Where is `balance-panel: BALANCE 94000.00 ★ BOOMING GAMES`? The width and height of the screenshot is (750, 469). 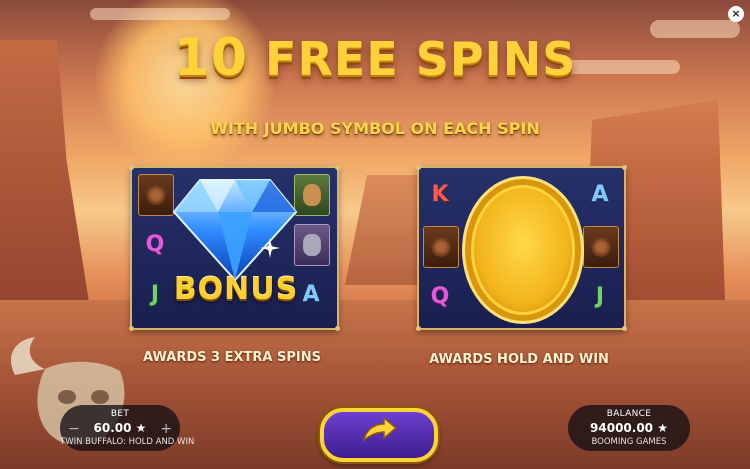 balance-panel: BALANCE 94000.00 ★ BOOMING GAMES is located at coordinates (629, 428).